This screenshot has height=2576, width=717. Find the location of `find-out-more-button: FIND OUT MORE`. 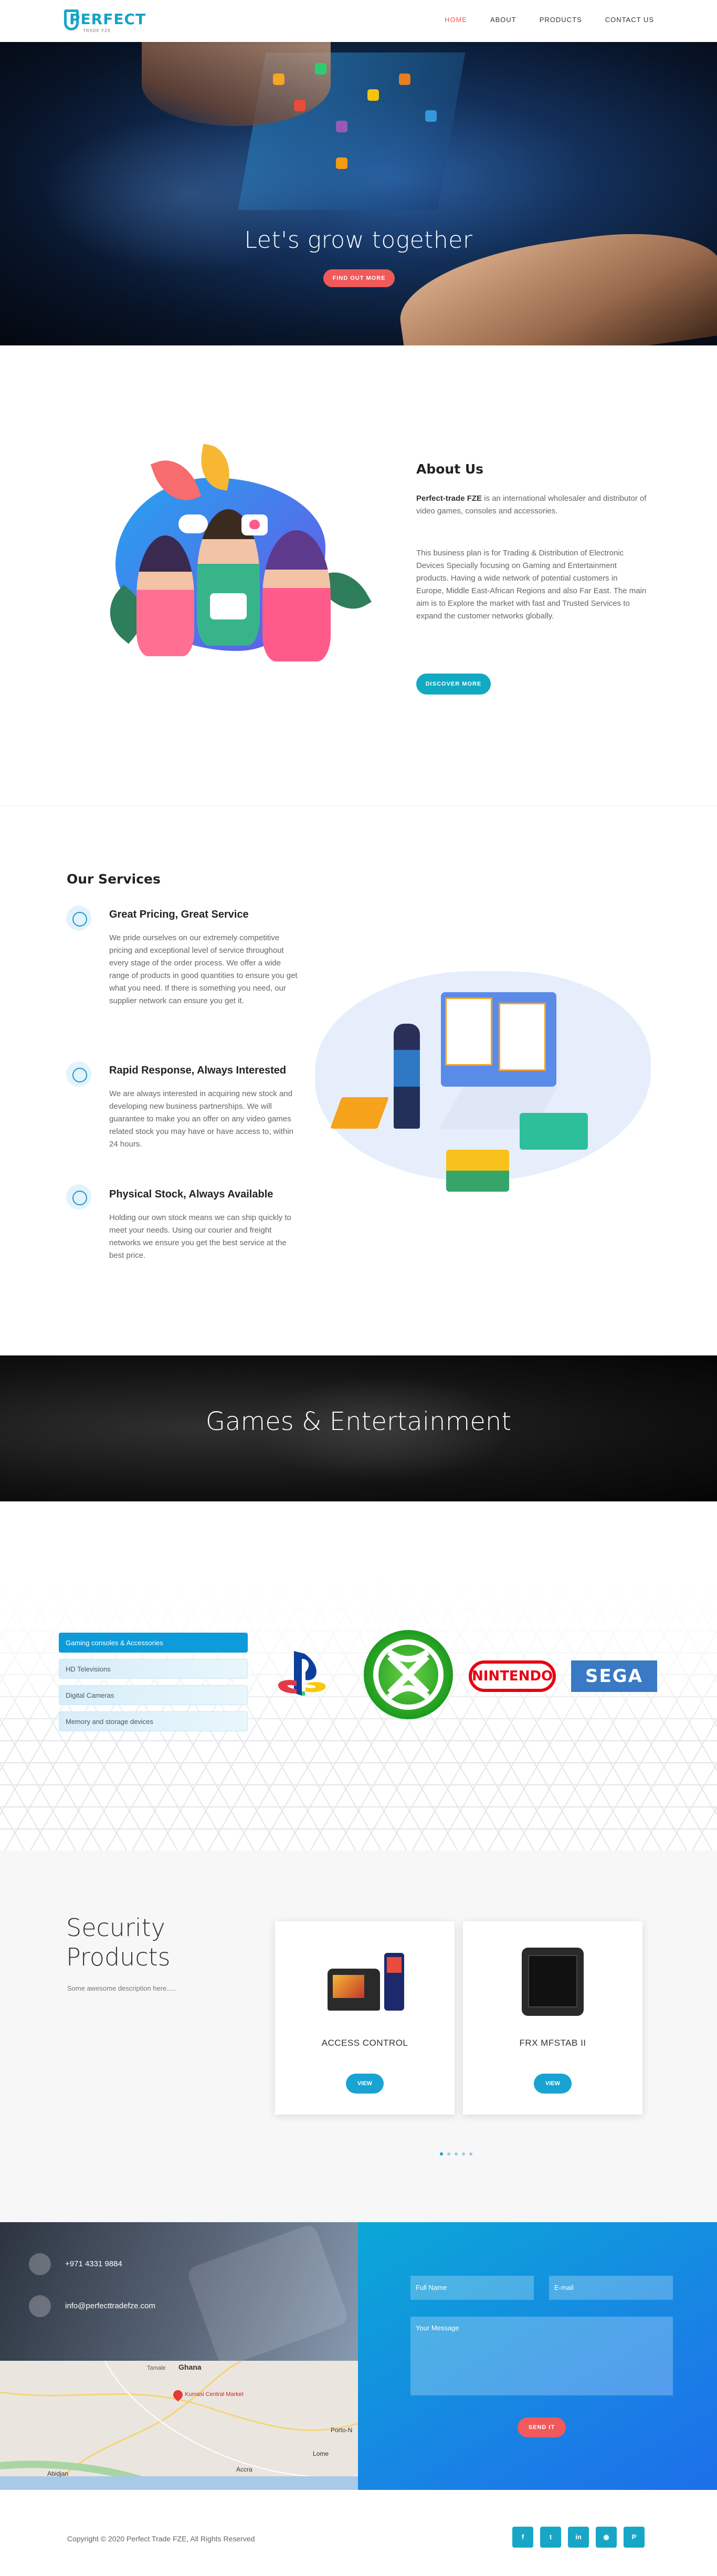

find-out-more-button: FIND OUT MORE is located at coordinates (359, 278).